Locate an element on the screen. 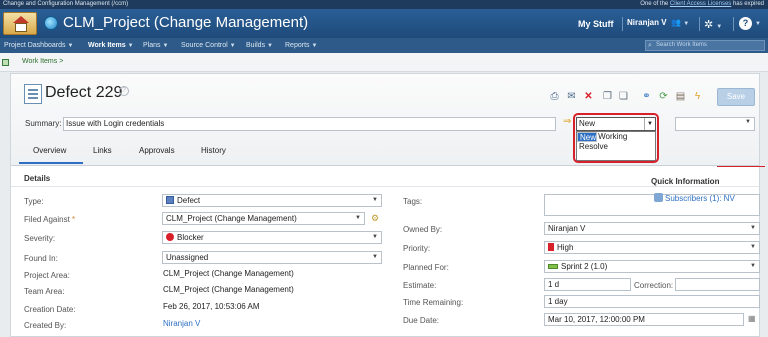 The height and width of the screenshot is (337, 768). summary-label: Summary: * is located at coordinates (46, 123).